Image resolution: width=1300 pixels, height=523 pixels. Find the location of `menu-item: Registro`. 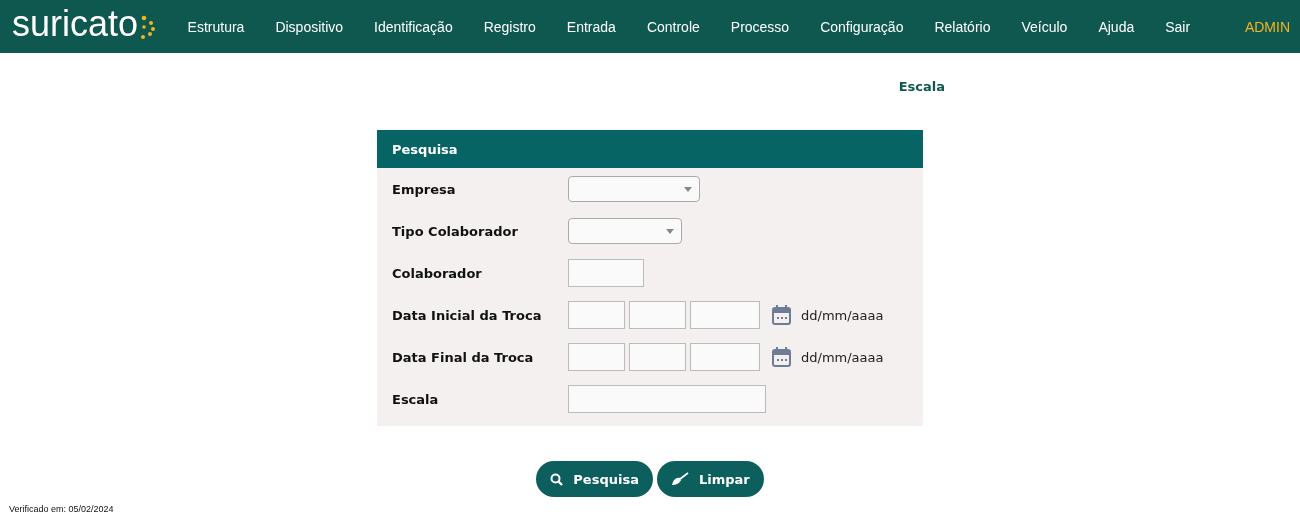

menu-item: Registro is located at coordinates (510, 26).